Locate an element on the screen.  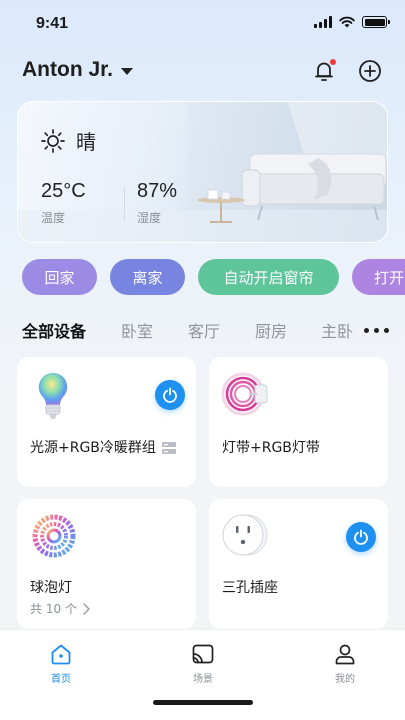
device-card-light-strip: 灯带+RGB灯带 is located at coordinates (298, 422).